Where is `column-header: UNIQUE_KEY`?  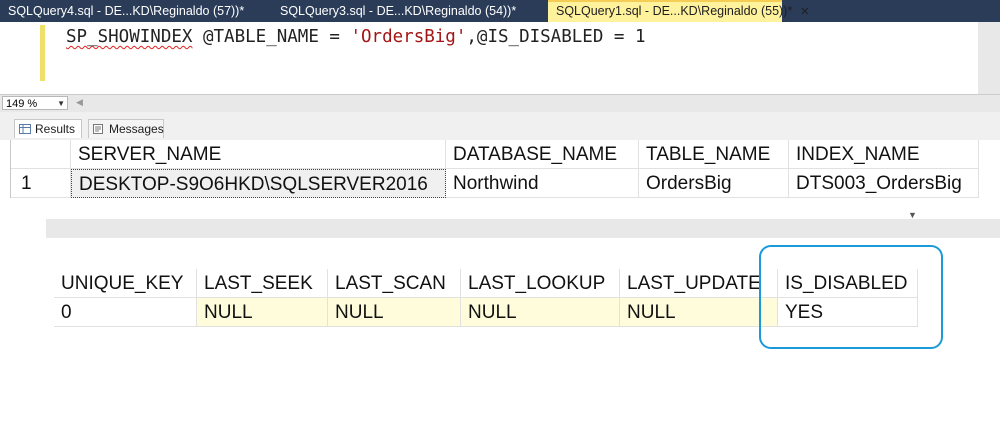
column-header: UNIQUE_KEY is located at coordinates (125, 283).